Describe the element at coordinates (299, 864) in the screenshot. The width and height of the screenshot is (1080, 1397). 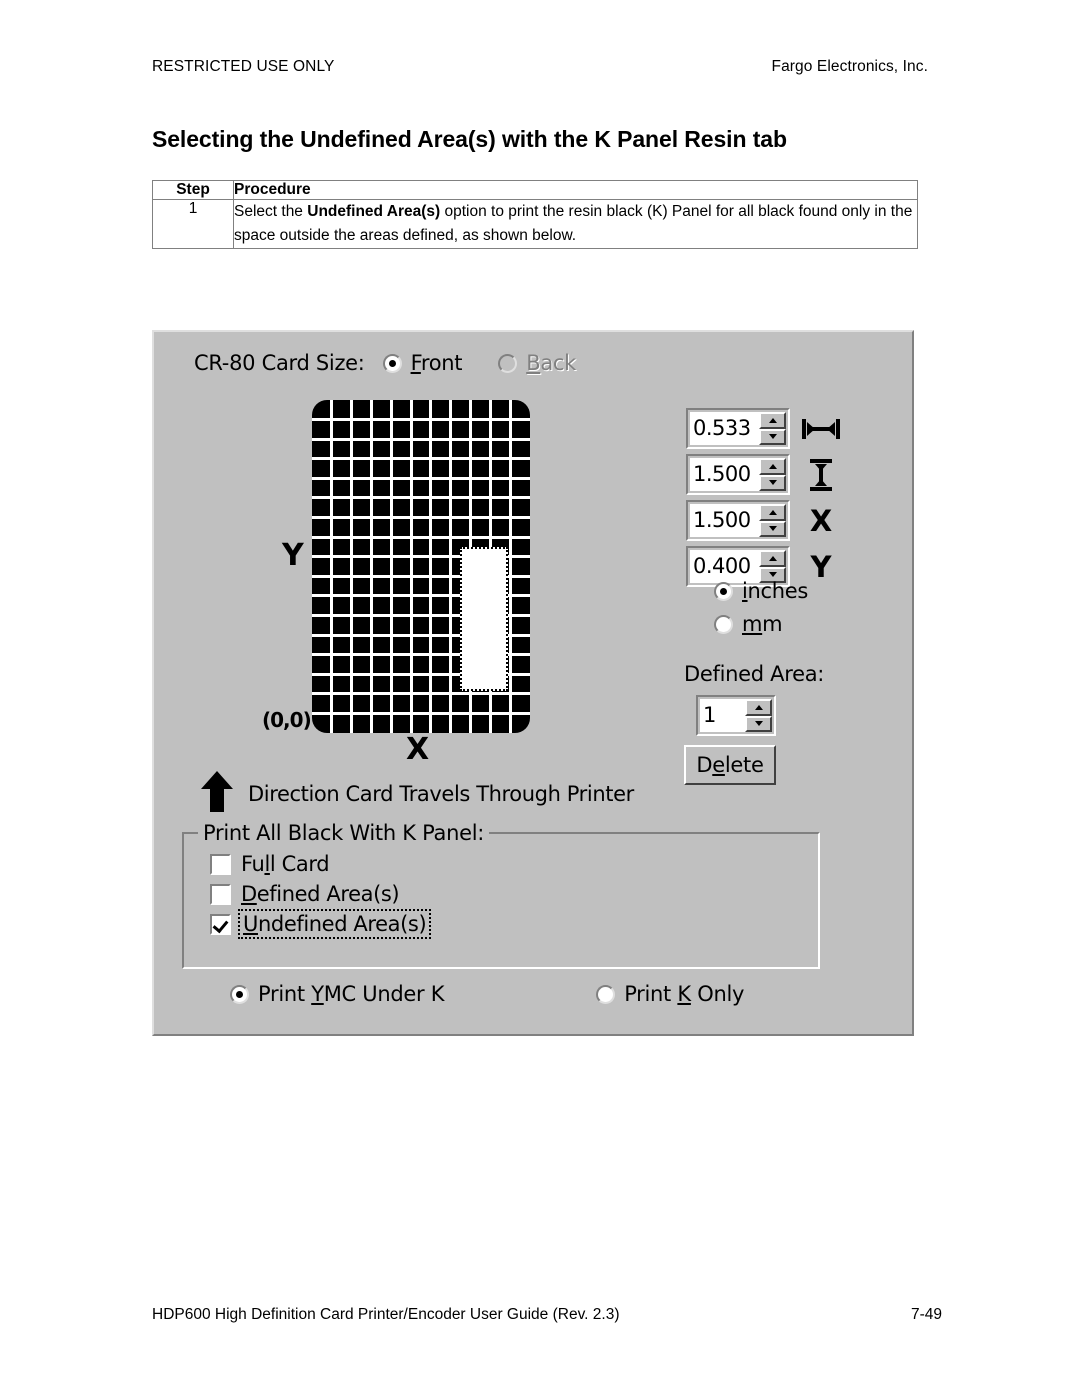
I see `checkbox-full-card-label-rest: l Card` at that location.